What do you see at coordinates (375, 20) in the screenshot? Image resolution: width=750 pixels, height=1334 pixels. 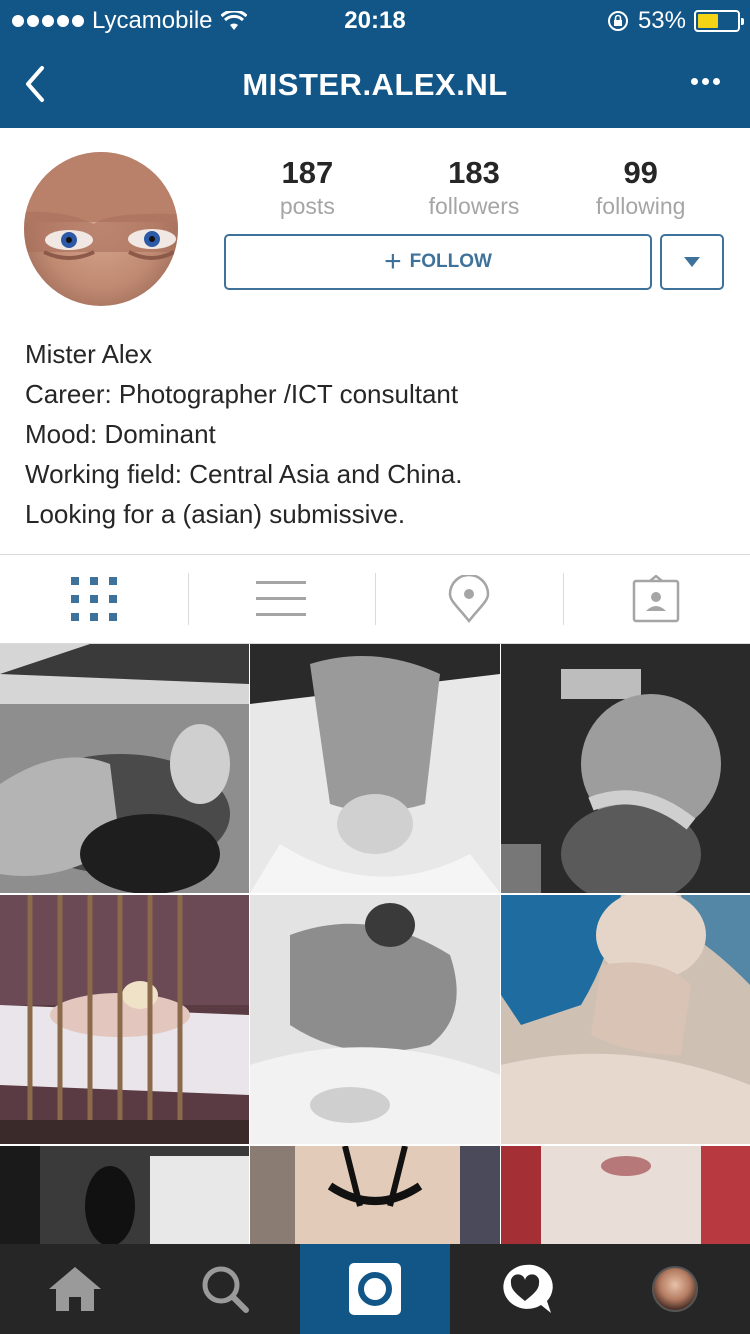 I see `status-bar: Lycamobile 20:18 53%` at bounding box center [375, 20].